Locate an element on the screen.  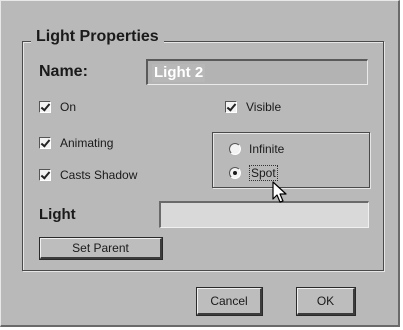
infinite-radio-label: Infinite is located at coordinates (267, 149).